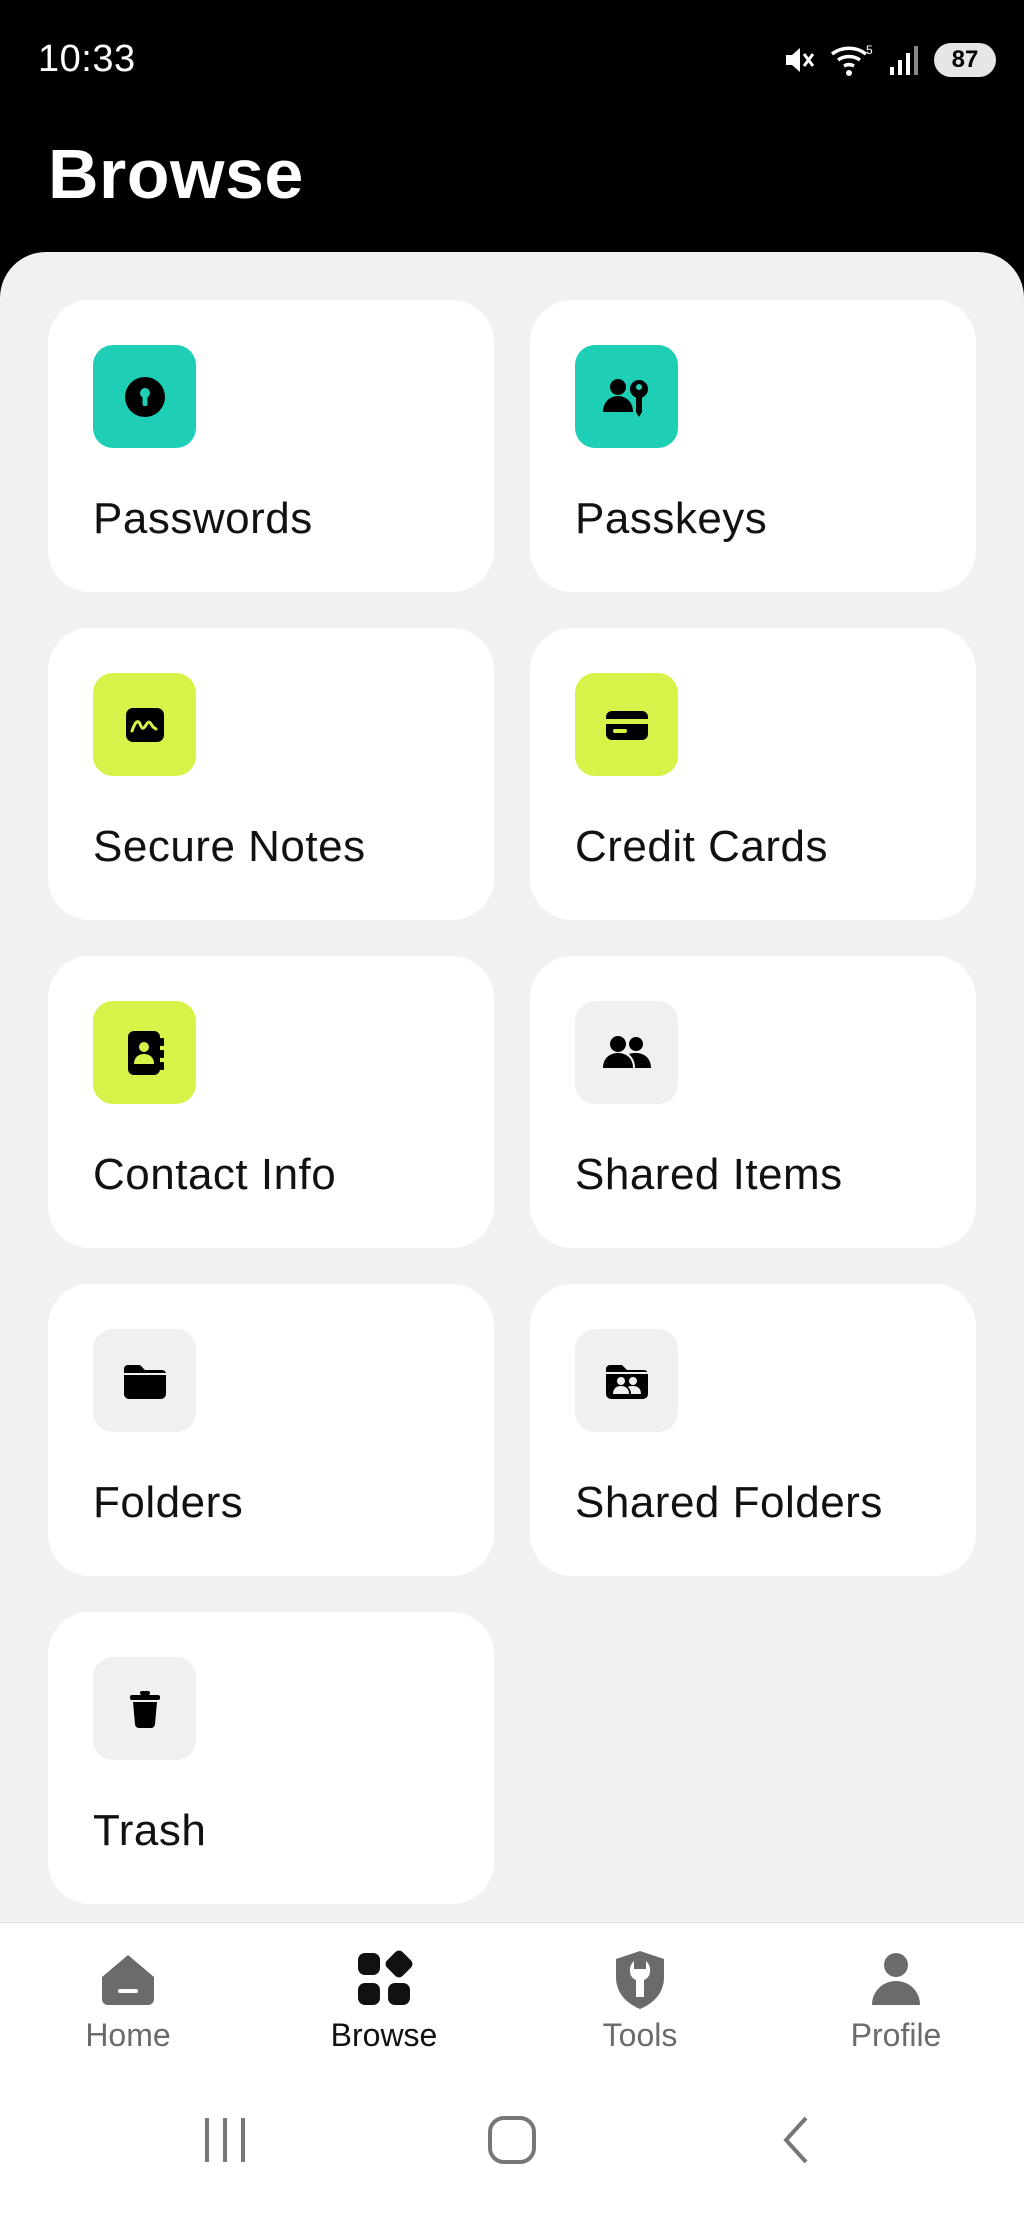 This screenshot has height=2218, width=1024. I want to click on mute-icon, so click(800, 60).